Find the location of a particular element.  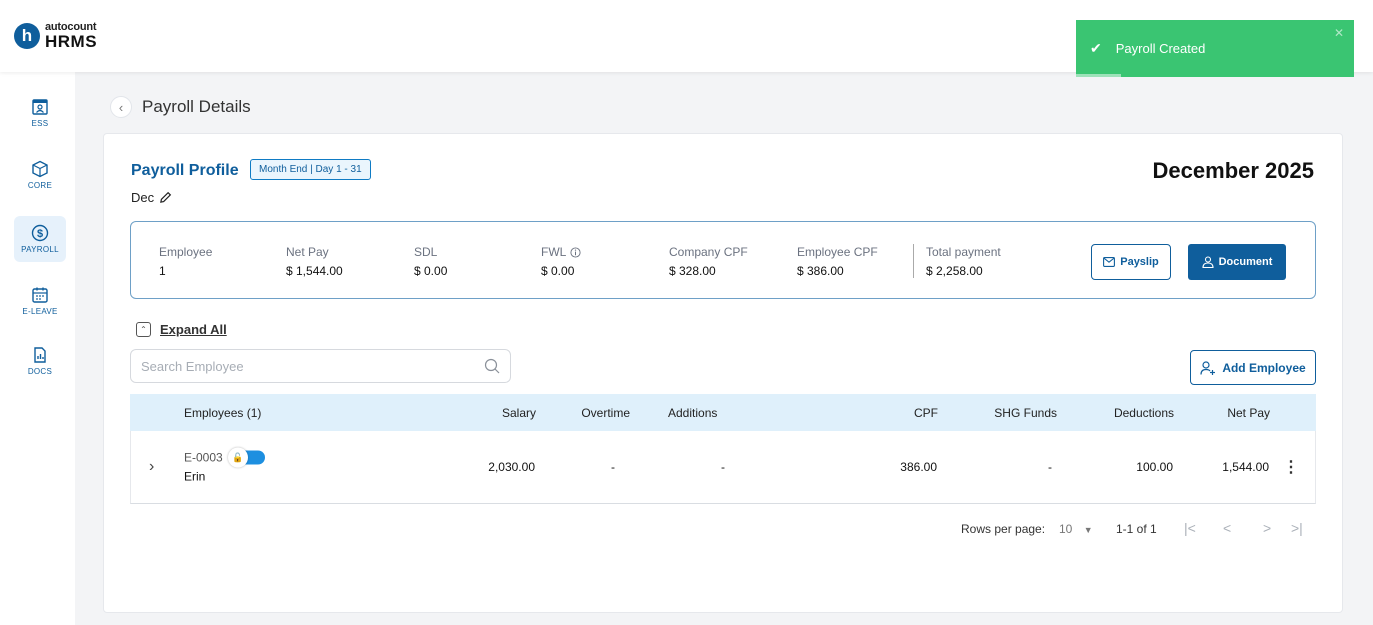

sidebar-item-label: ESS is located at coordinates (40, 123).